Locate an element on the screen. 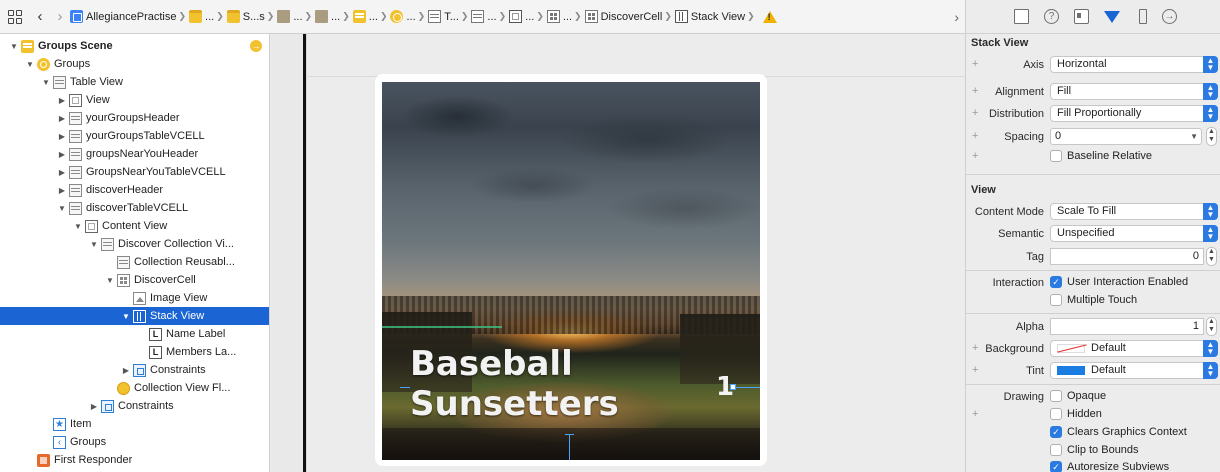  quick-help-icon: ? is located at coordinates (1051, 16).